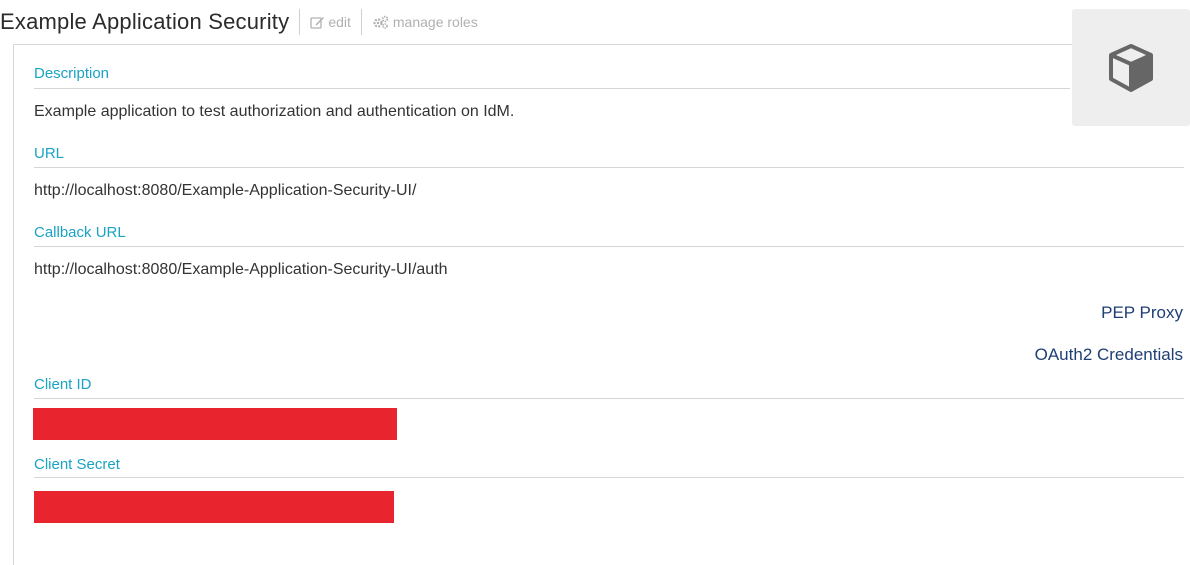 This screenshot has height=565, width=1190. I want to click on client-secret-divider, so click(609, 477).